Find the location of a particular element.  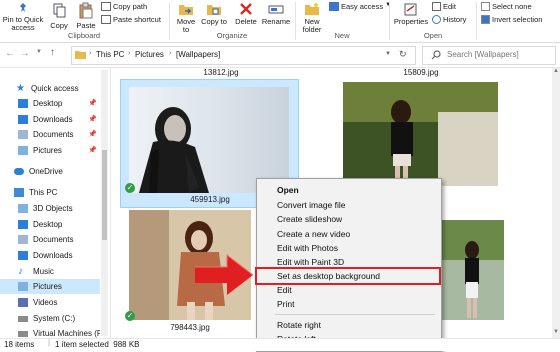

music-note-icon: ♪ is located at coordinates (20, 271).